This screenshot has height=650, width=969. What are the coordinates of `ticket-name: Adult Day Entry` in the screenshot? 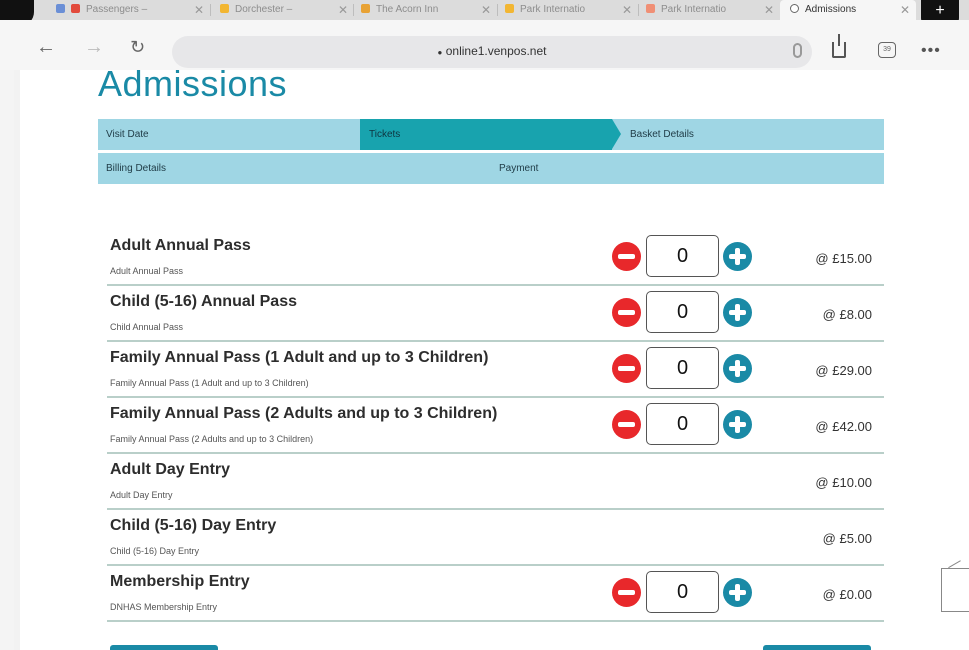 It's located at (170, 469).